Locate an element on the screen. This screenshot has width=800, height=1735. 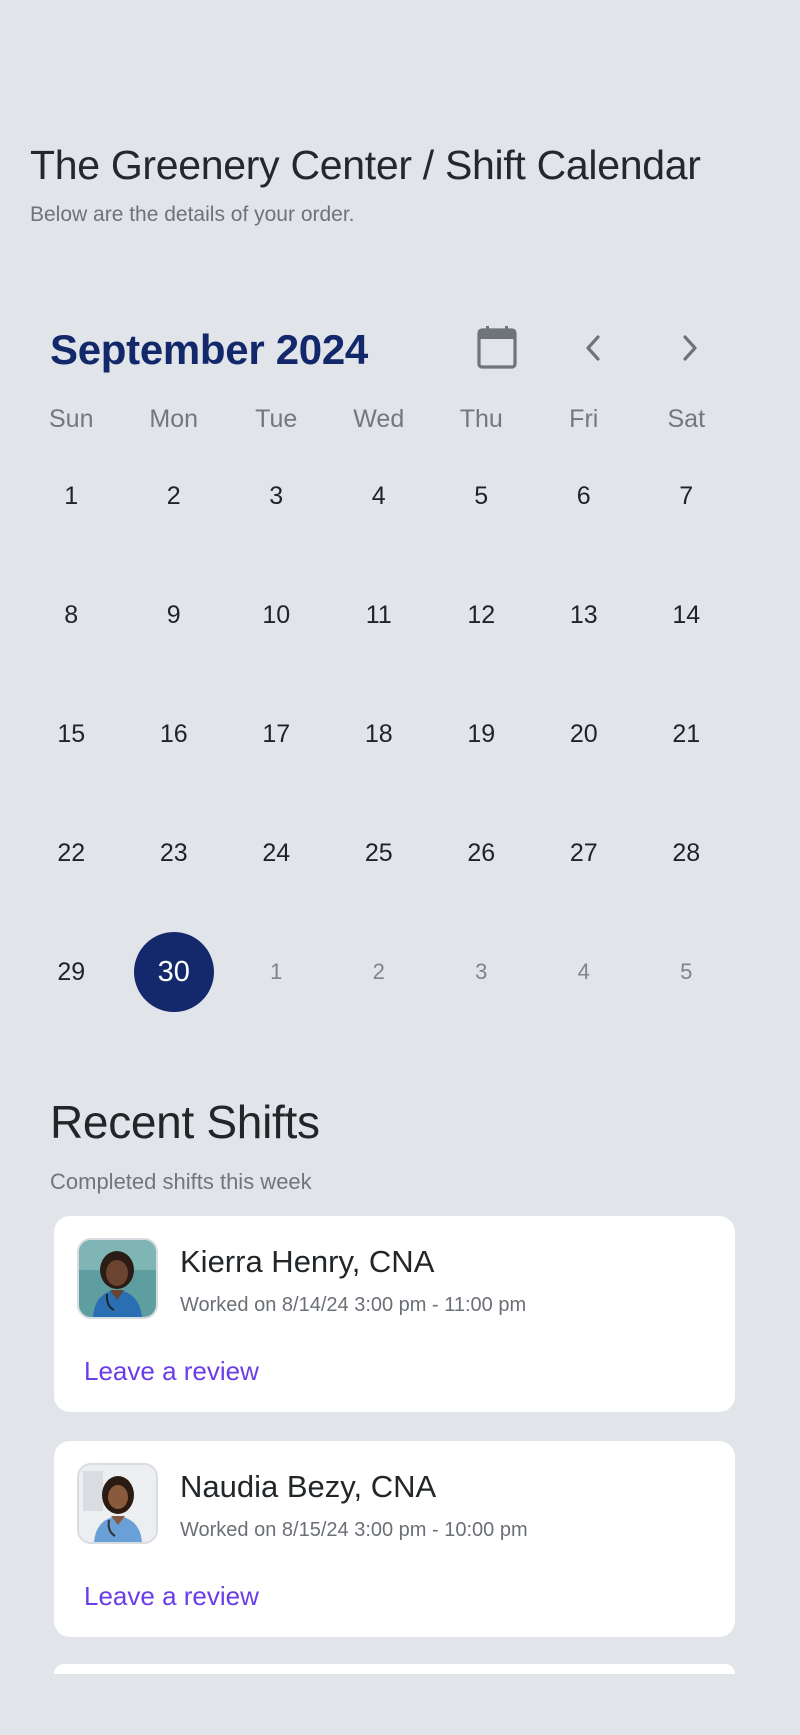
calendar-day: 2 is located at coordinates (174, 496).